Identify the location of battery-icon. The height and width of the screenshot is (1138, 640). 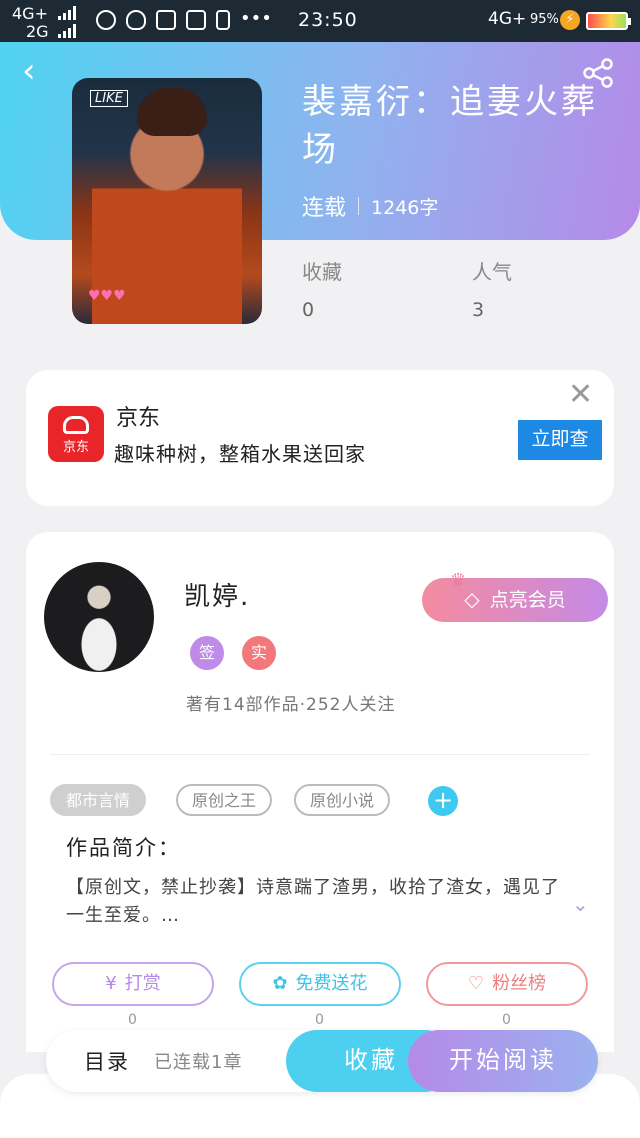
(608, 21).